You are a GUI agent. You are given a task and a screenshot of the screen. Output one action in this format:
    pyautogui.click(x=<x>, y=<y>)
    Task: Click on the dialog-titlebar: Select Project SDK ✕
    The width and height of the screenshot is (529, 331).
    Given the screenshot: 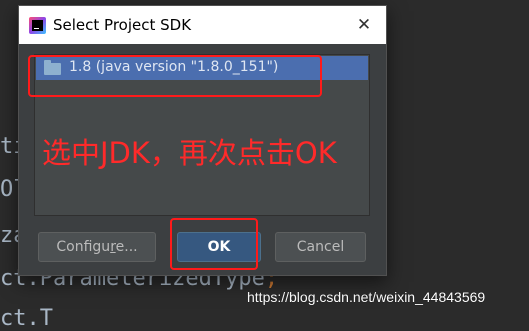 What is the action you would take?
    pyautogui.click(x=202, y=25)
    